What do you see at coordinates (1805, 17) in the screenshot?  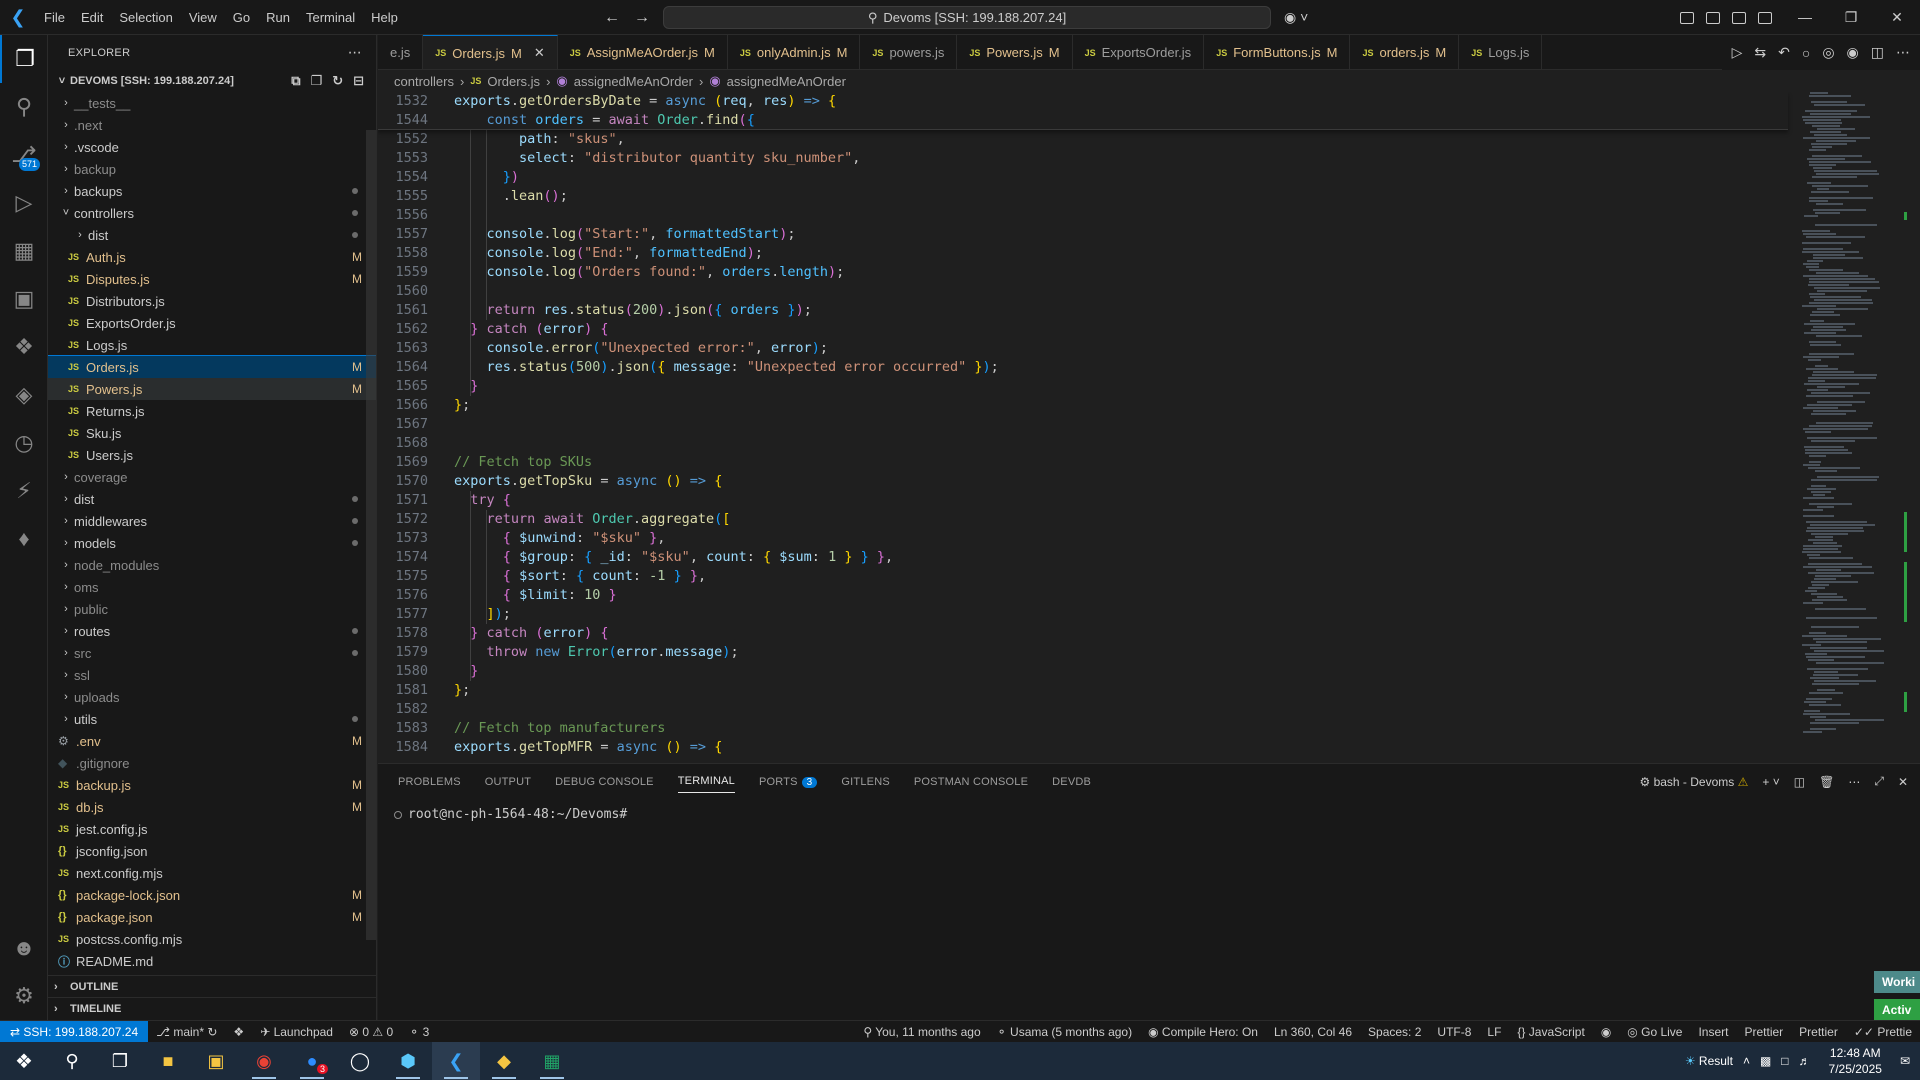 I see `minimize-icon: —` at bounding box center [1805, 17].